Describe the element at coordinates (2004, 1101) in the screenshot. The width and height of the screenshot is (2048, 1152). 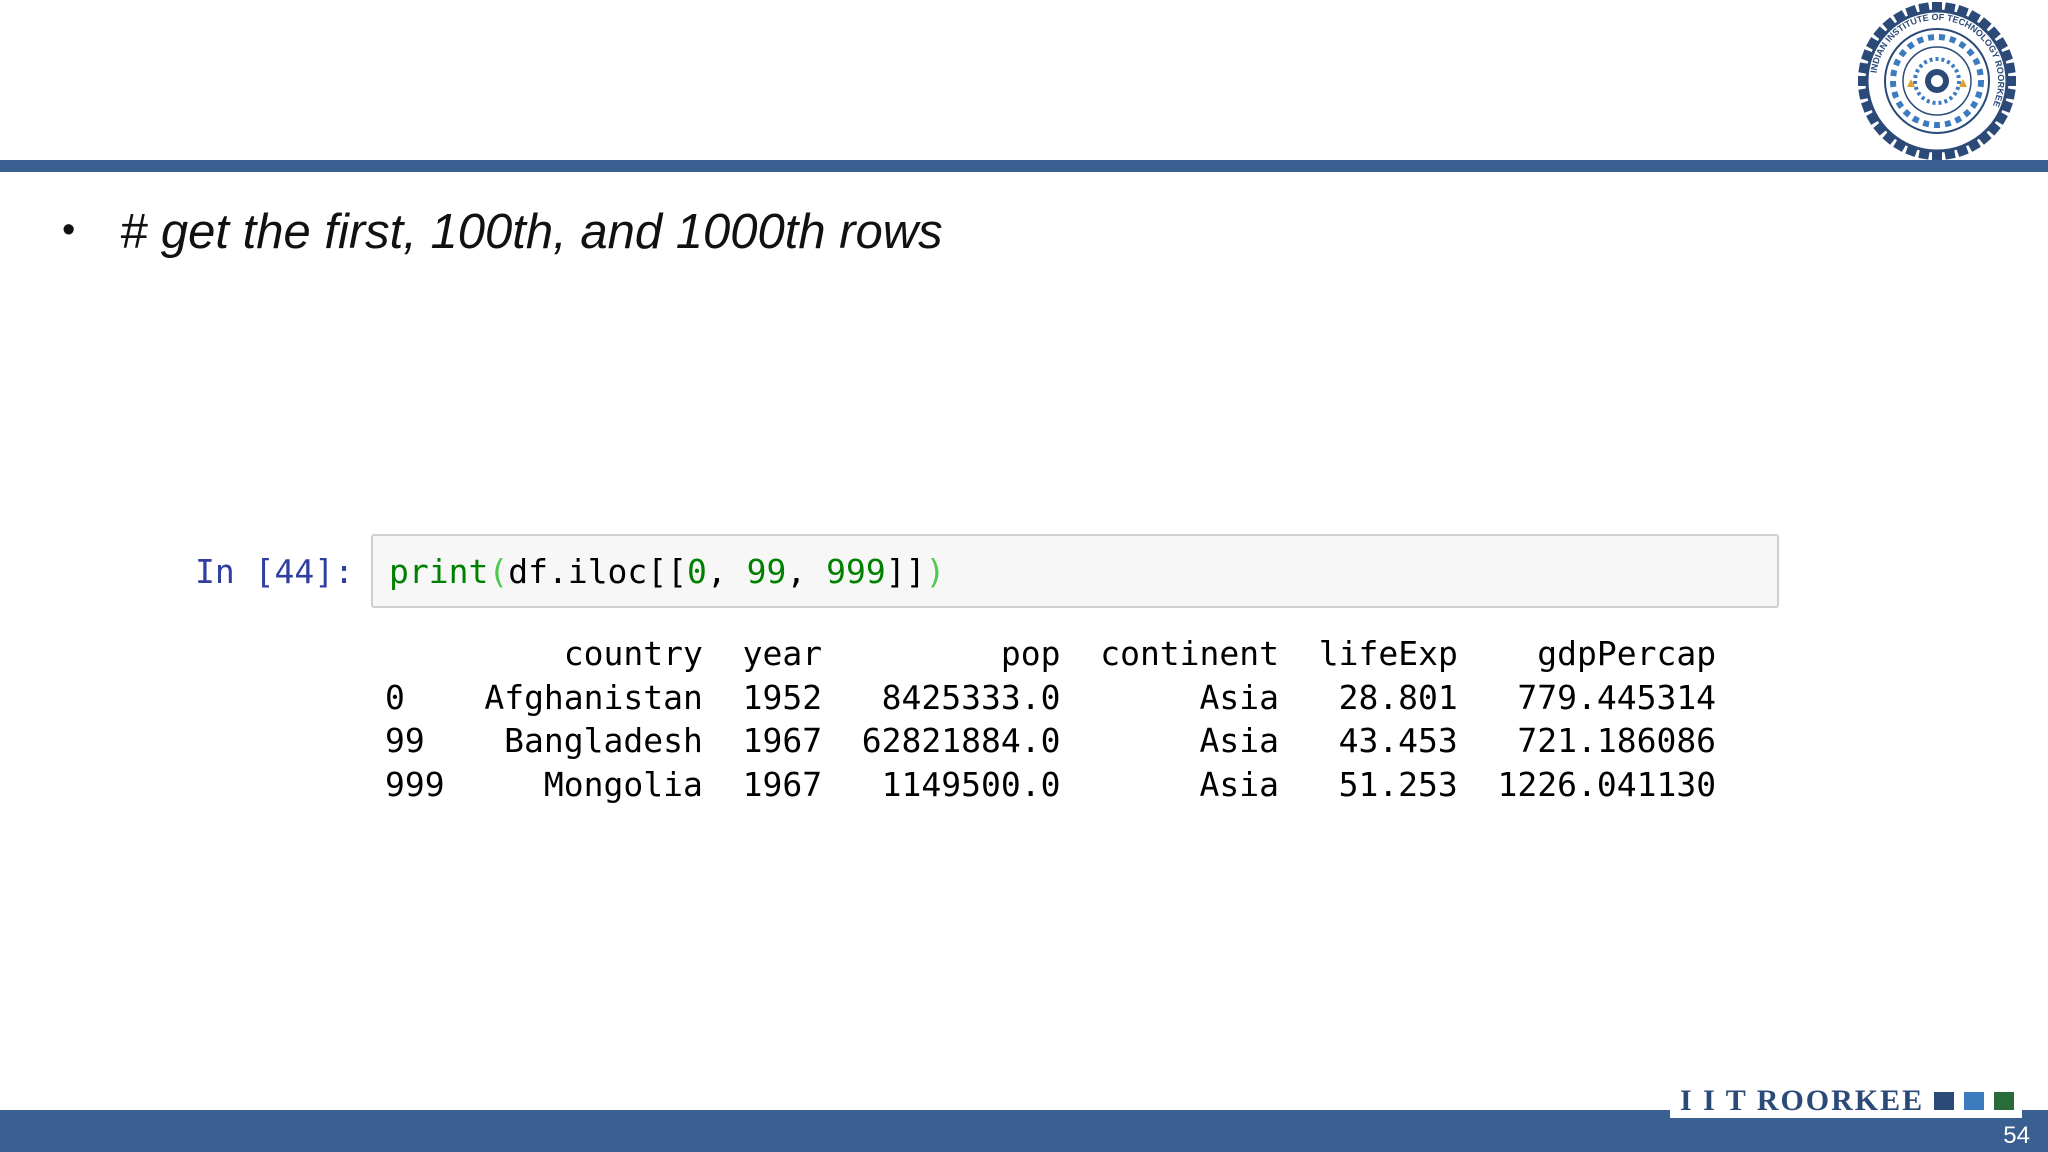
I see `footer-square-green` at that location.